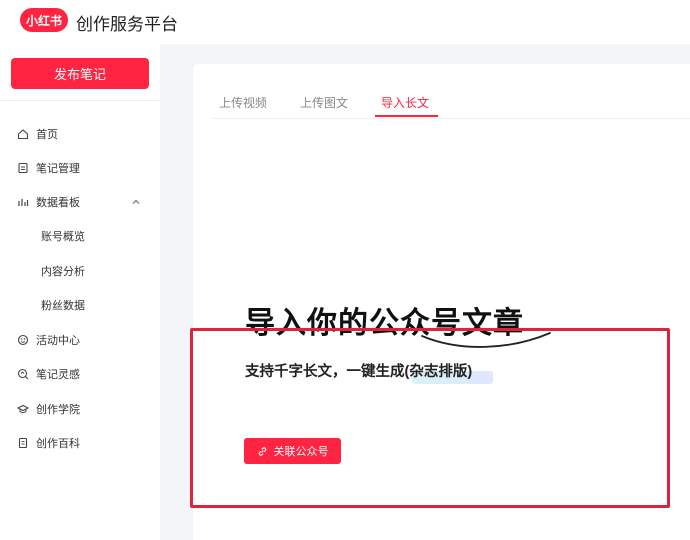  I want to click on encyclopedia-icon, so click(23, 443).